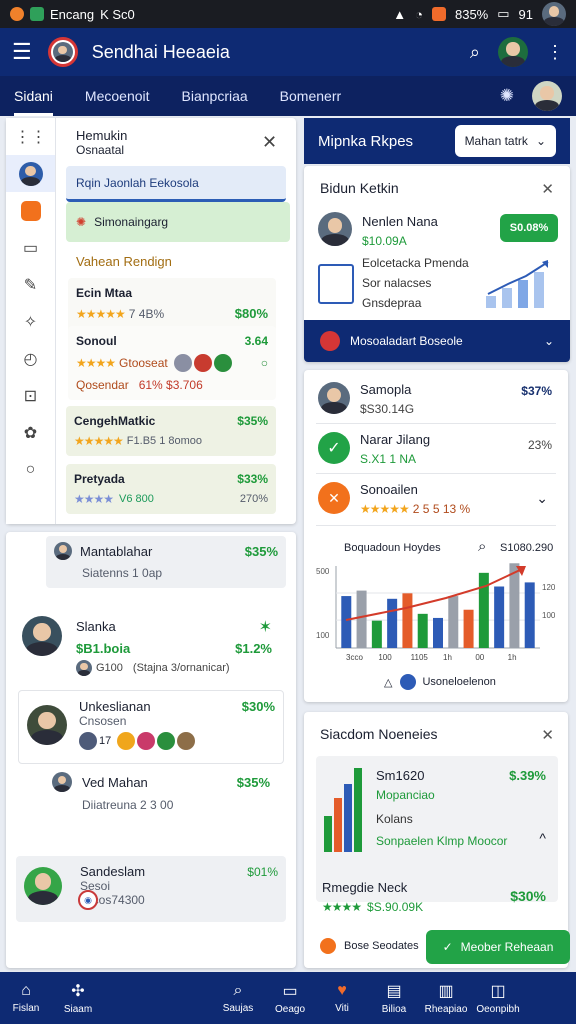 Image resolution: width=576 pixels, height=1024 pixels. I want to click on details-row-1: ✓ Narar Jilang S.X1 1 NA 23%, so click(436, 451).